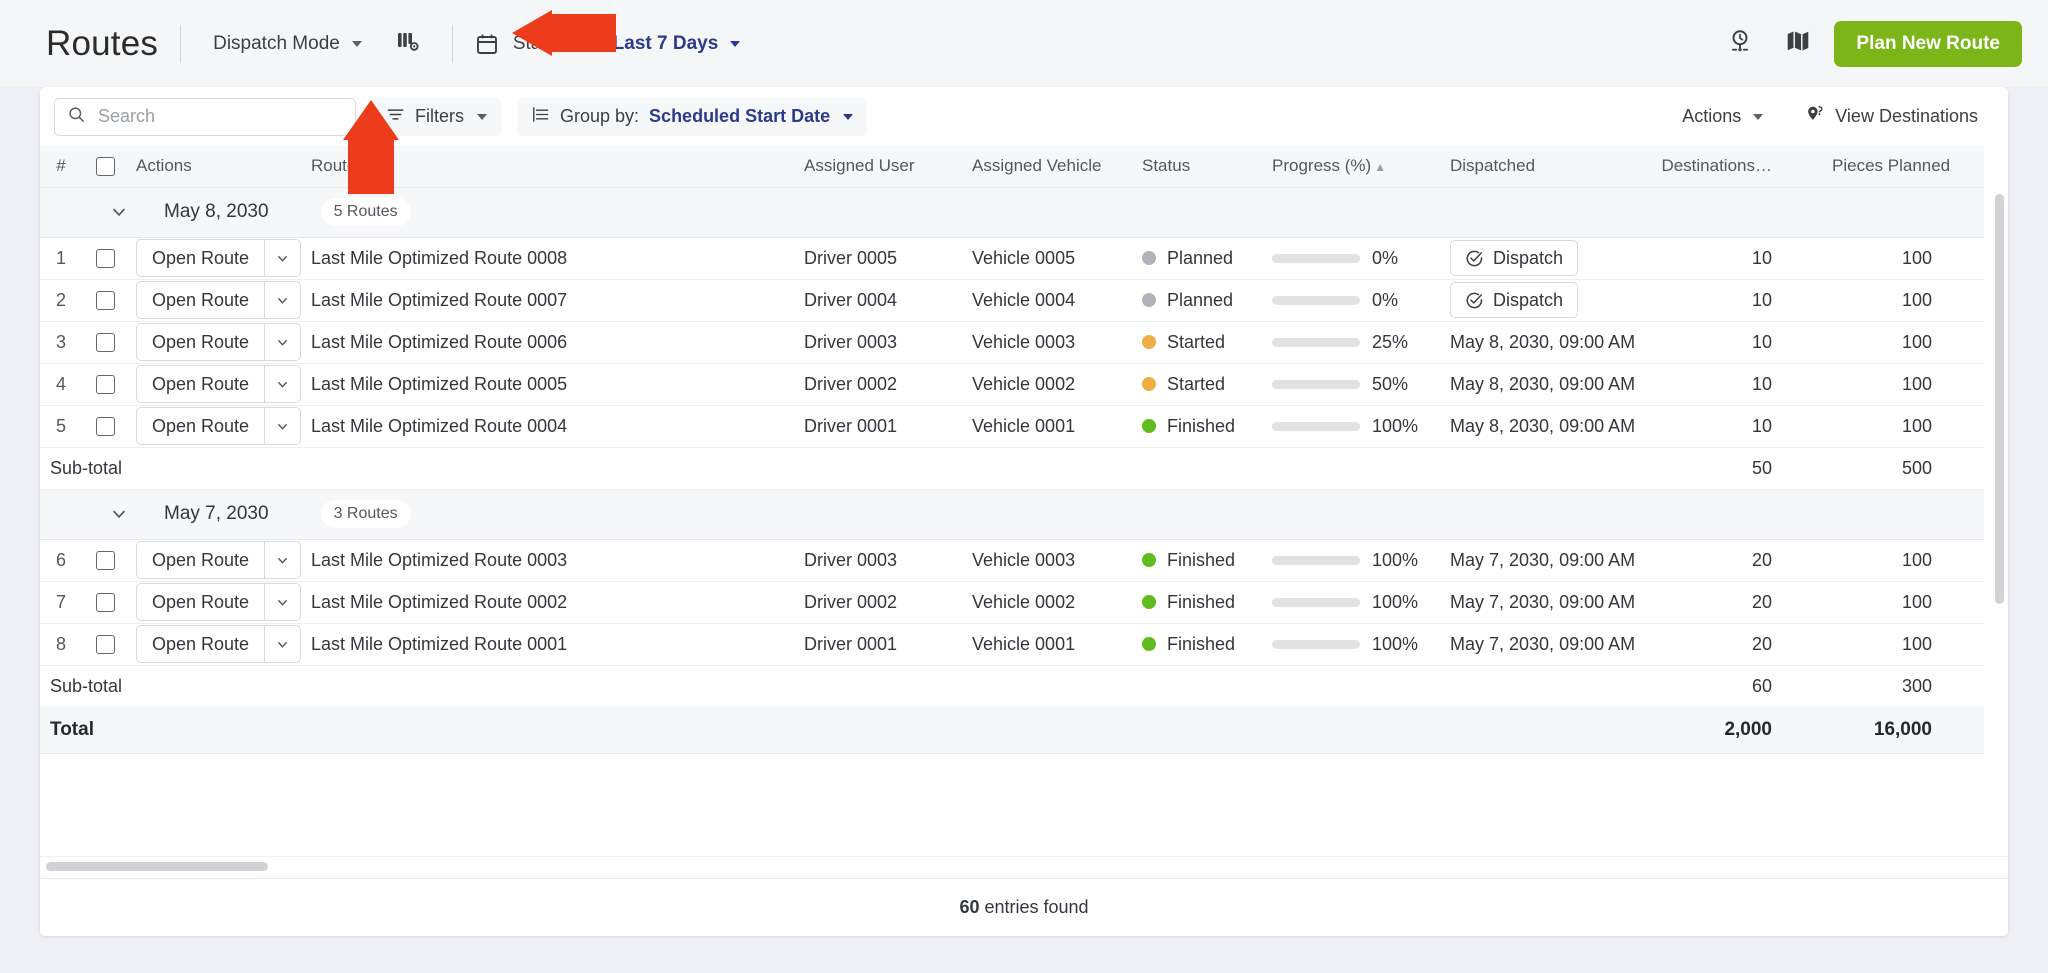  What do you see at coordinates (408, 44) in the screenshot?
I see `columns-settings-button` at bounding box center [408, 44].